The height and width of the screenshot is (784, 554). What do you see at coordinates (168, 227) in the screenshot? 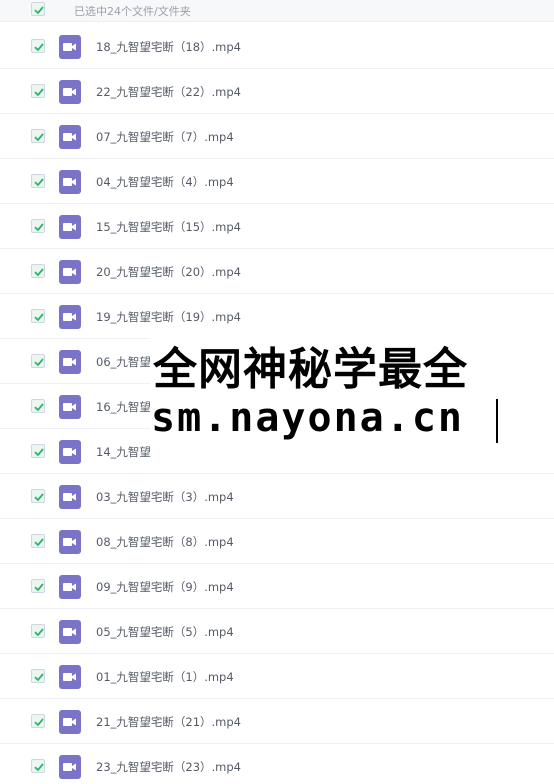
I see `file-name: 15_九智望宅断（15）.mp4` at bounding box center [168, 227].